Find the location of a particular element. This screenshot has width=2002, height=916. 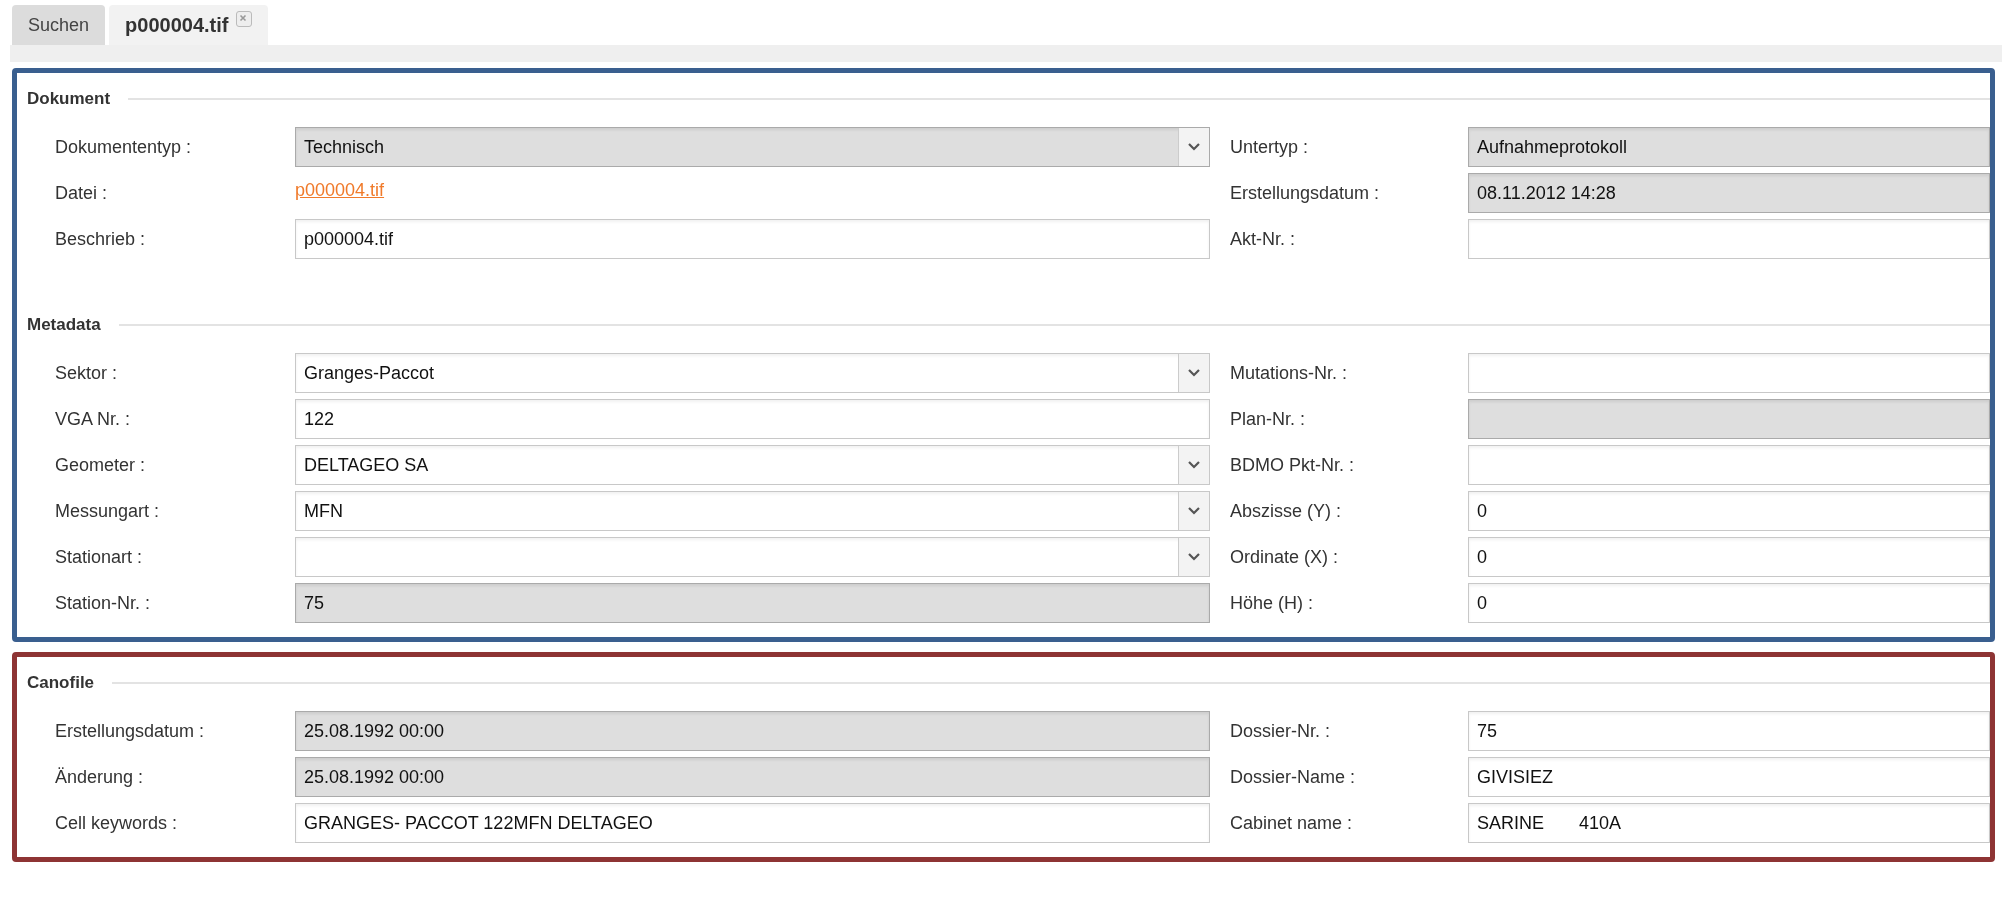

field-label: VGA Nr. : is located at coordinates (93, 419).